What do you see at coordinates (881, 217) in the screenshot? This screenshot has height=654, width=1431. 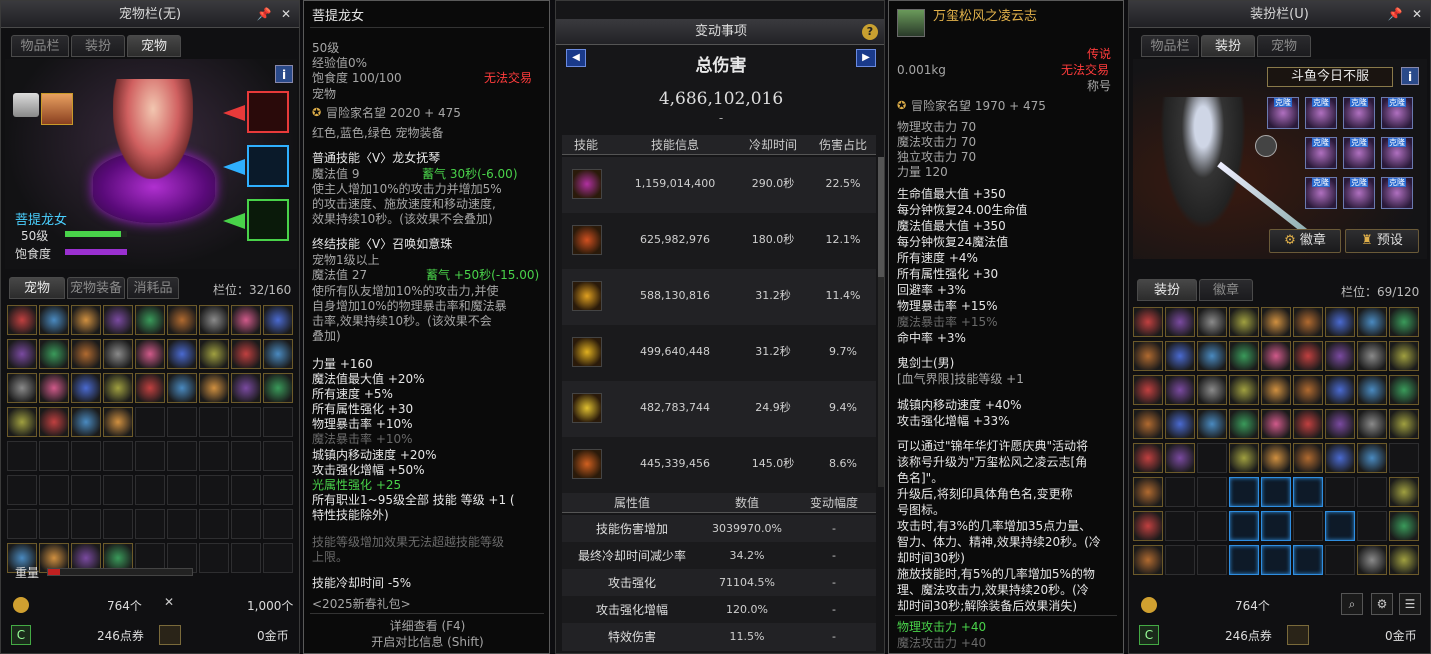 I see `scrollbar-thumb` at bounding box center [881, 217].